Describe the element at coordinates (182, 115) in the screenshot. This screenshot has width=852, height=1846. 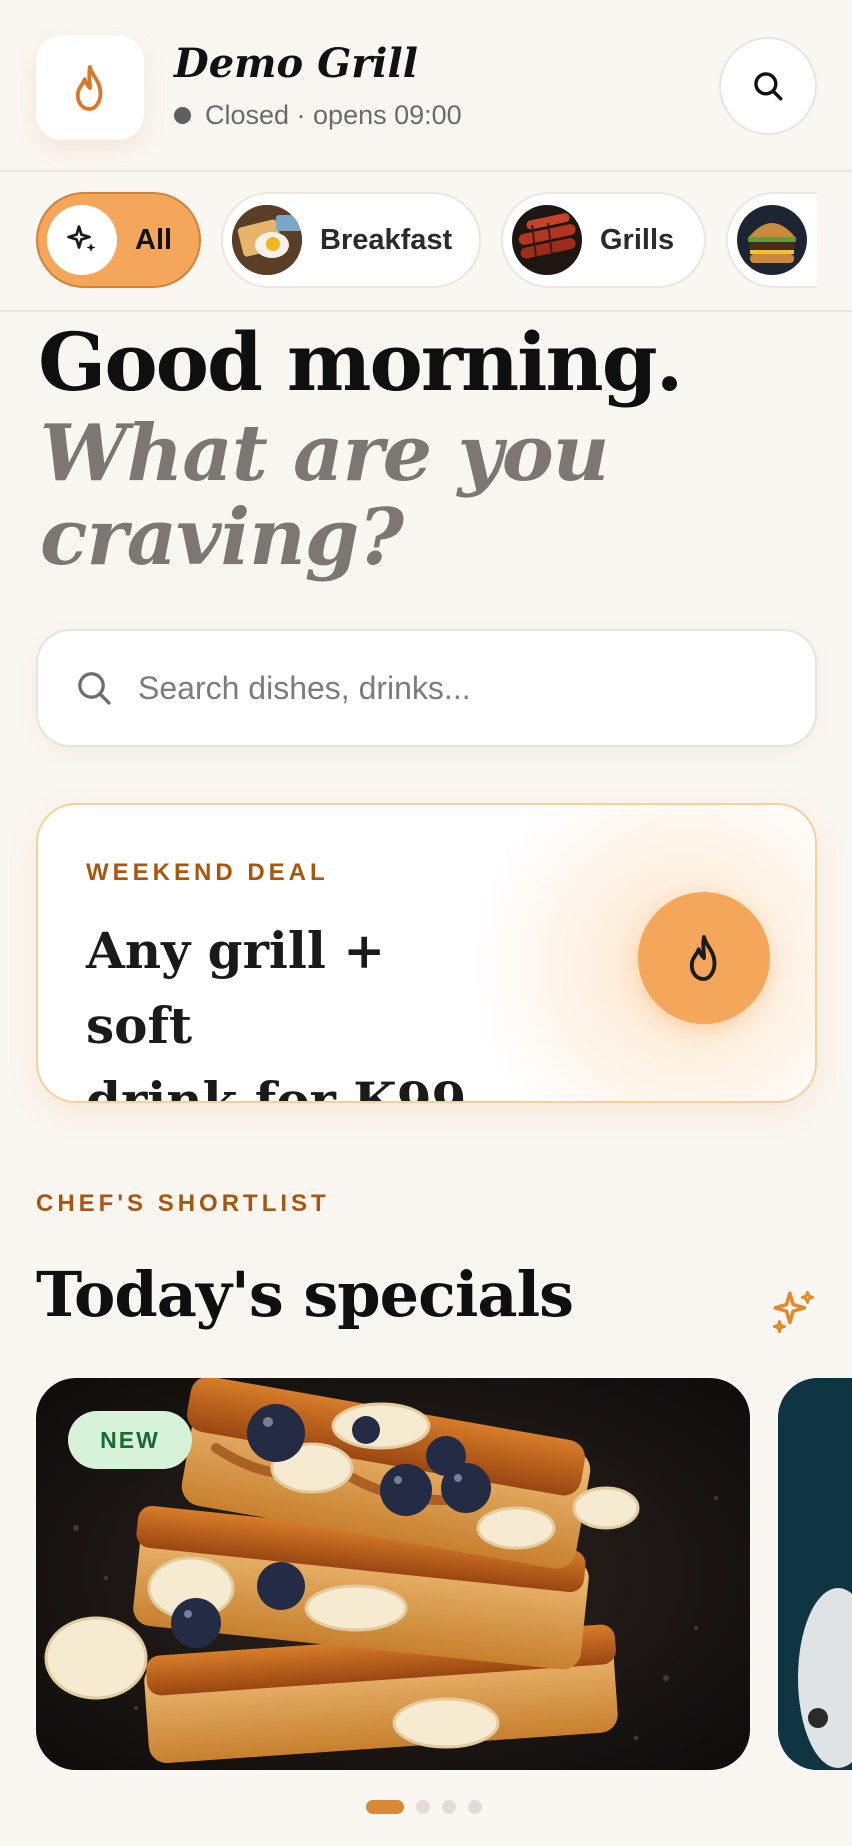
I see `status-dot` at that location.